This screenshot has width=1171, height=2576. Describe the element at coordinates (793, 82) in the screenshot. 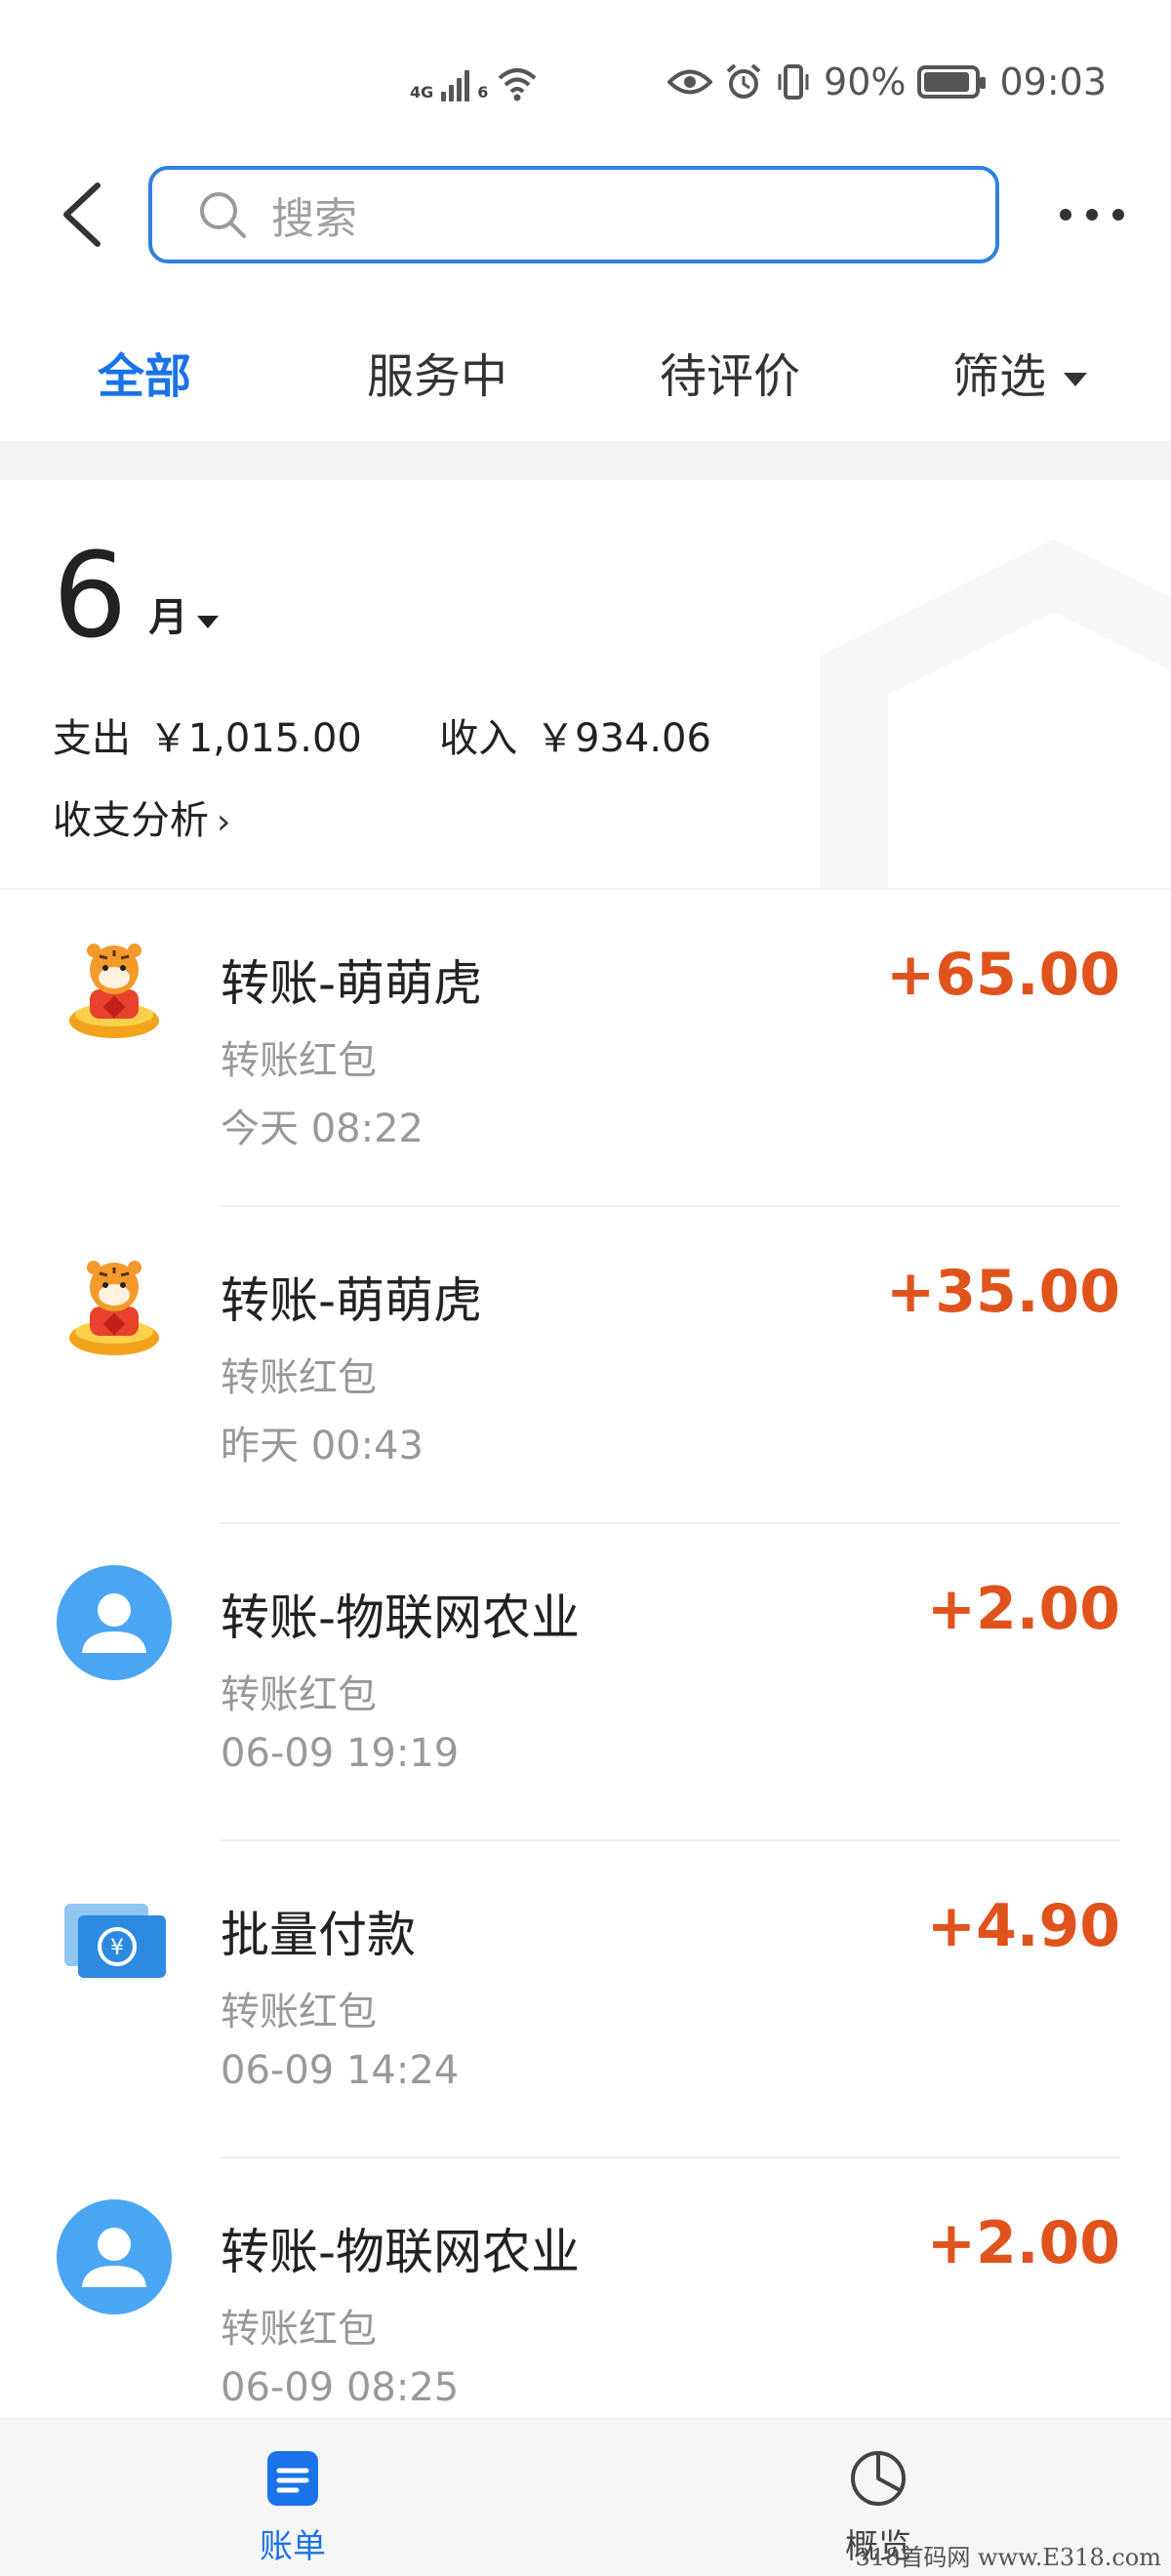

I see `vibrate-icon` at that location.